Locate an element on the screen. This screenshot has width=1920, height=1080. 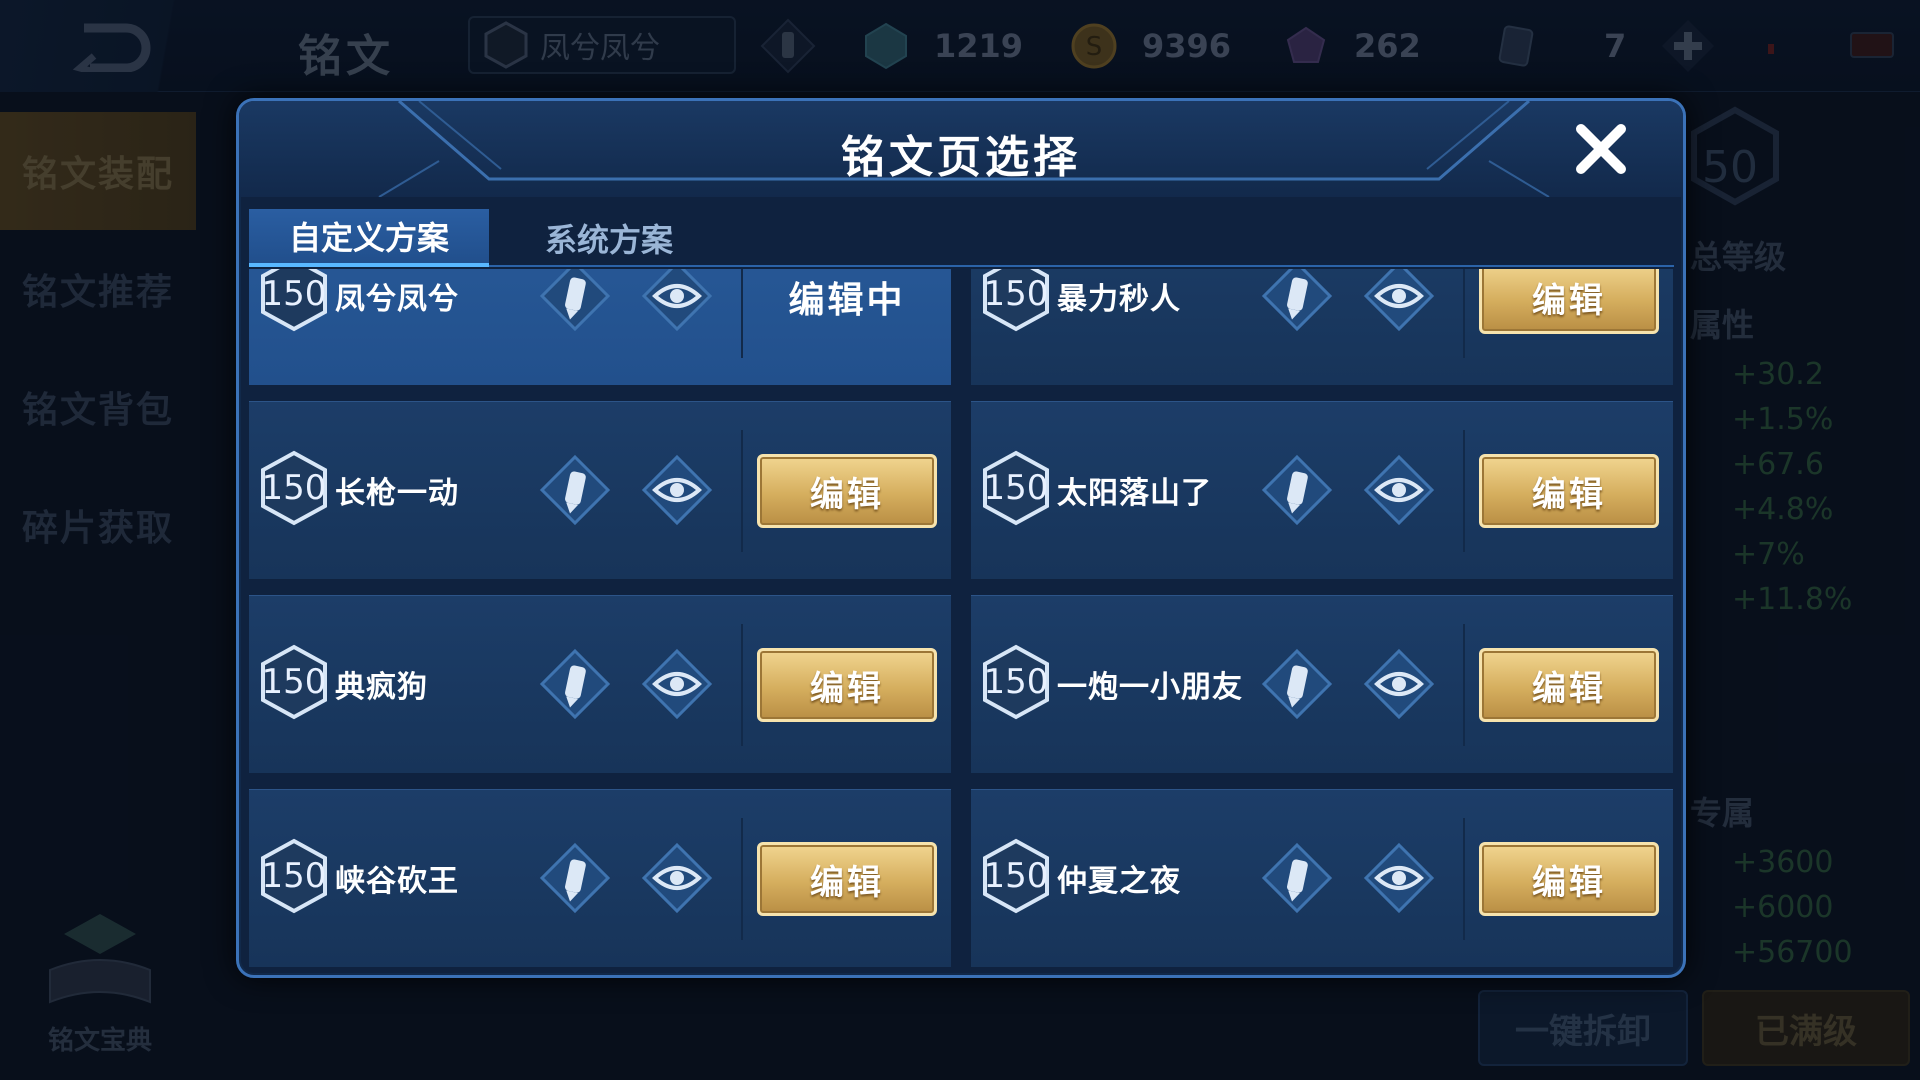
rune-page-card: 150 暴力秒人 编辑 is located at coordinates (1322, 327).